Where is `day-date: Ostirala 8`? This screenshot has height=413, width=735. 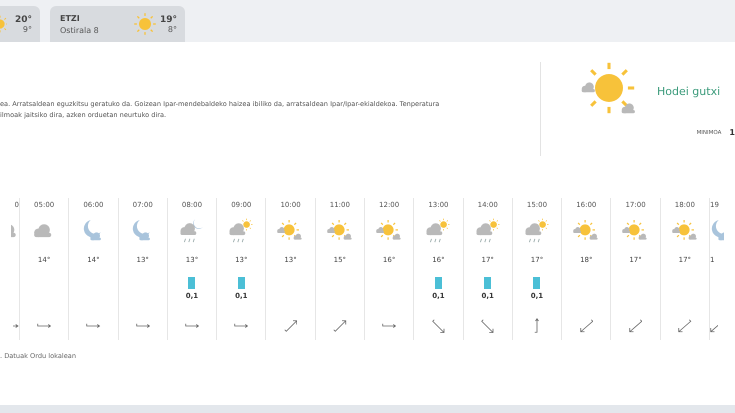 day-date: Ostirala 8 is located at coordinates (80, 30).